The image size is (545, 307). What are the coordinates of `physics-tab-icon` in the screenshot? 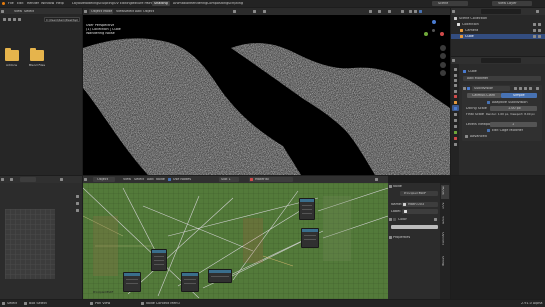 It's located at (455, 120).